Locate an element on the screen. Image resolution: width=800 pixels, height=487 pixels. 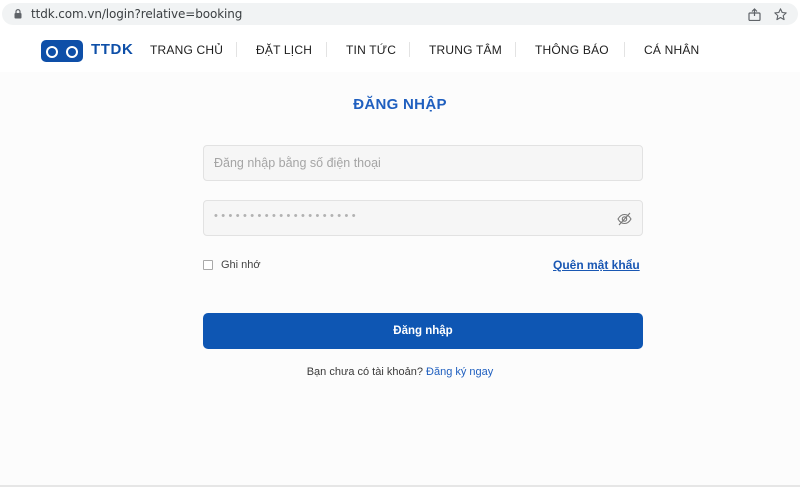
url-text: ttdk.com.vn/login?relative=booking is located at coordinates (136, 14).